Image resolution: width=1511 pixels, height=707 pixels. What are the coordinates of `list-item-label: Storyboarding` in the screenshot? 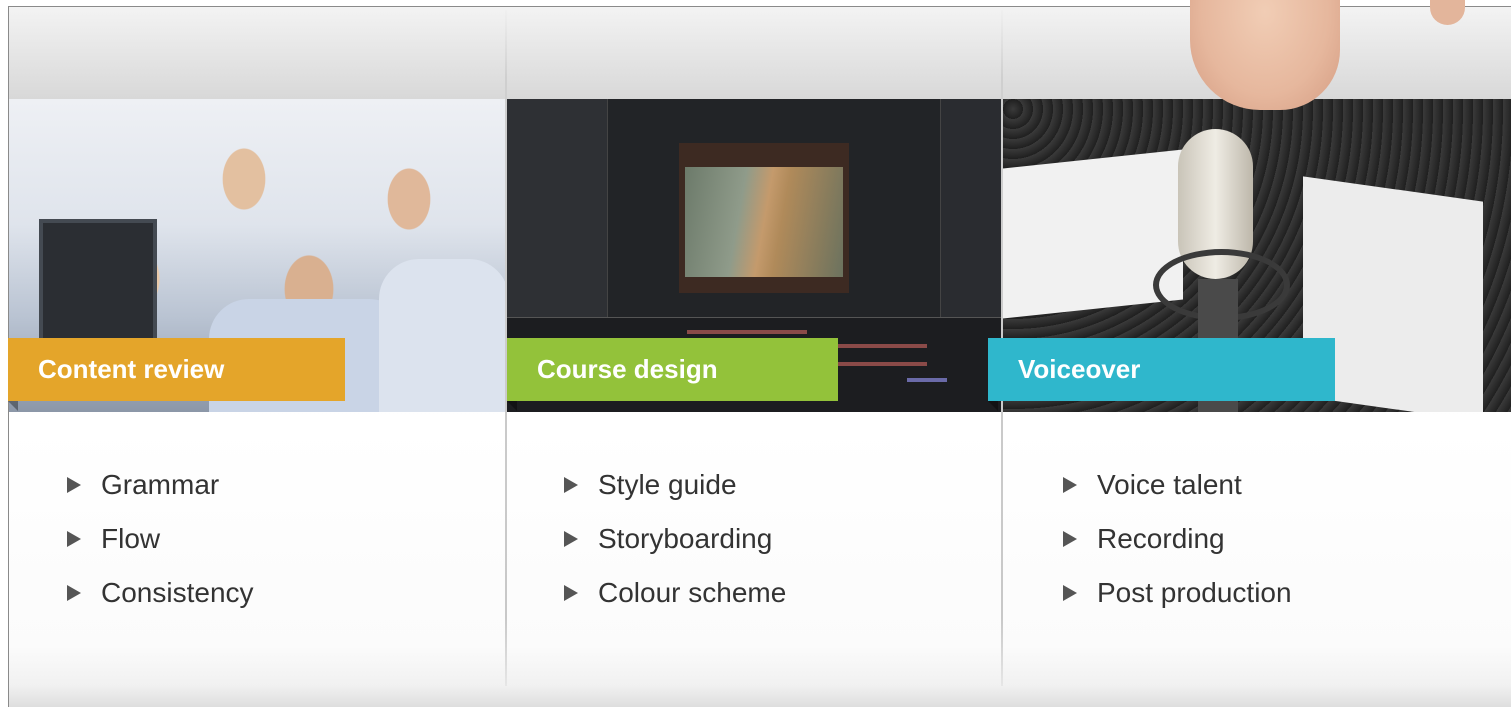 It's located at (685, 538).